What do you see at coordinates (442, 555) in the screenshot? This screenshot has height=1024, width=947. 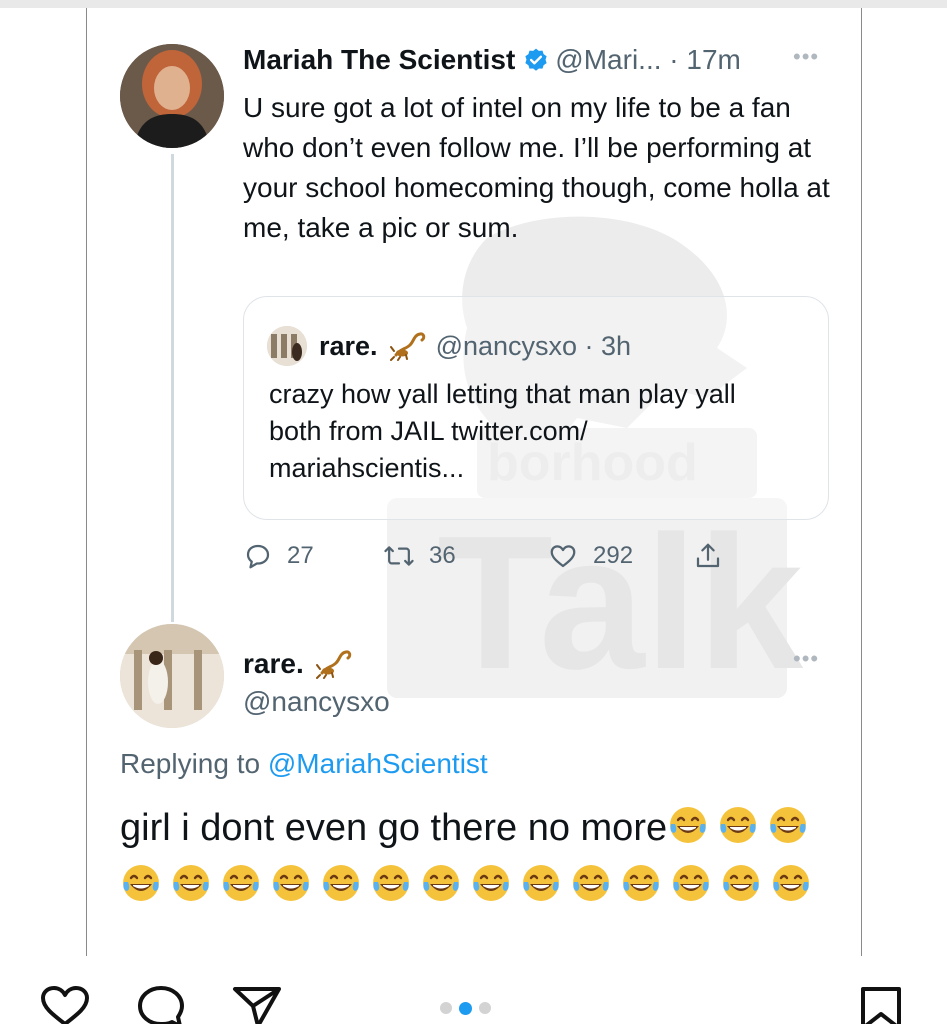 I see `retweet-count: 36` at bounding box center [442, 555].